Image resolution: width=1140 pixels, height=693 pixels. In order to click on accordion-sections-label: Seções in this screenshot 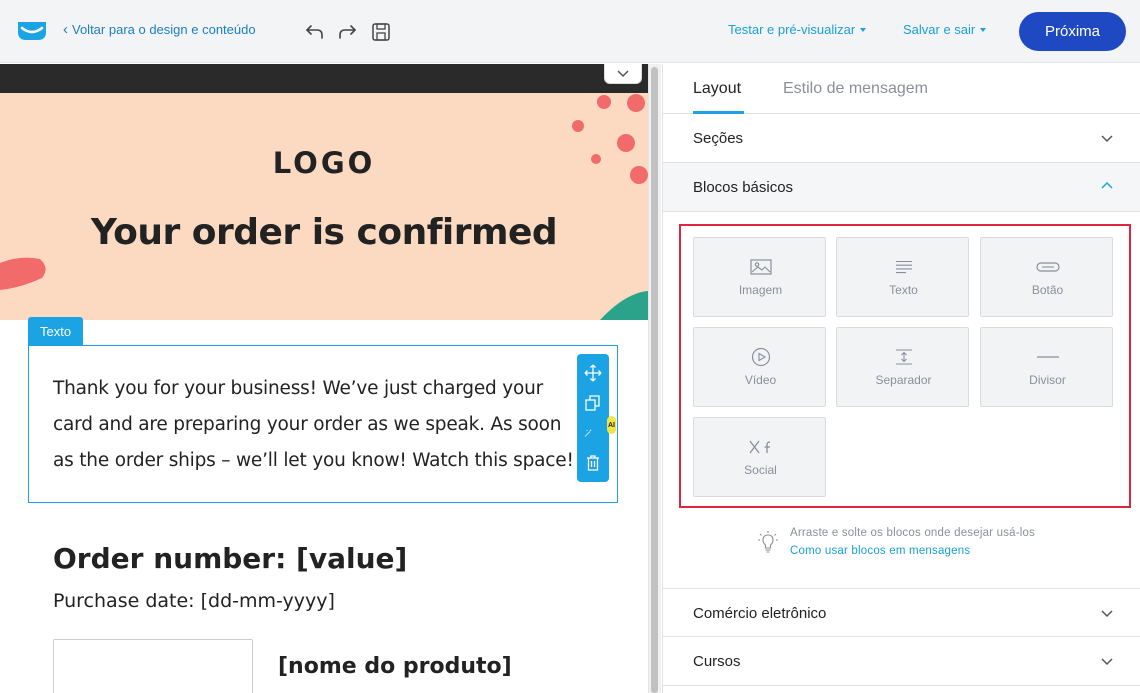, I will do `click(718, 138)`.